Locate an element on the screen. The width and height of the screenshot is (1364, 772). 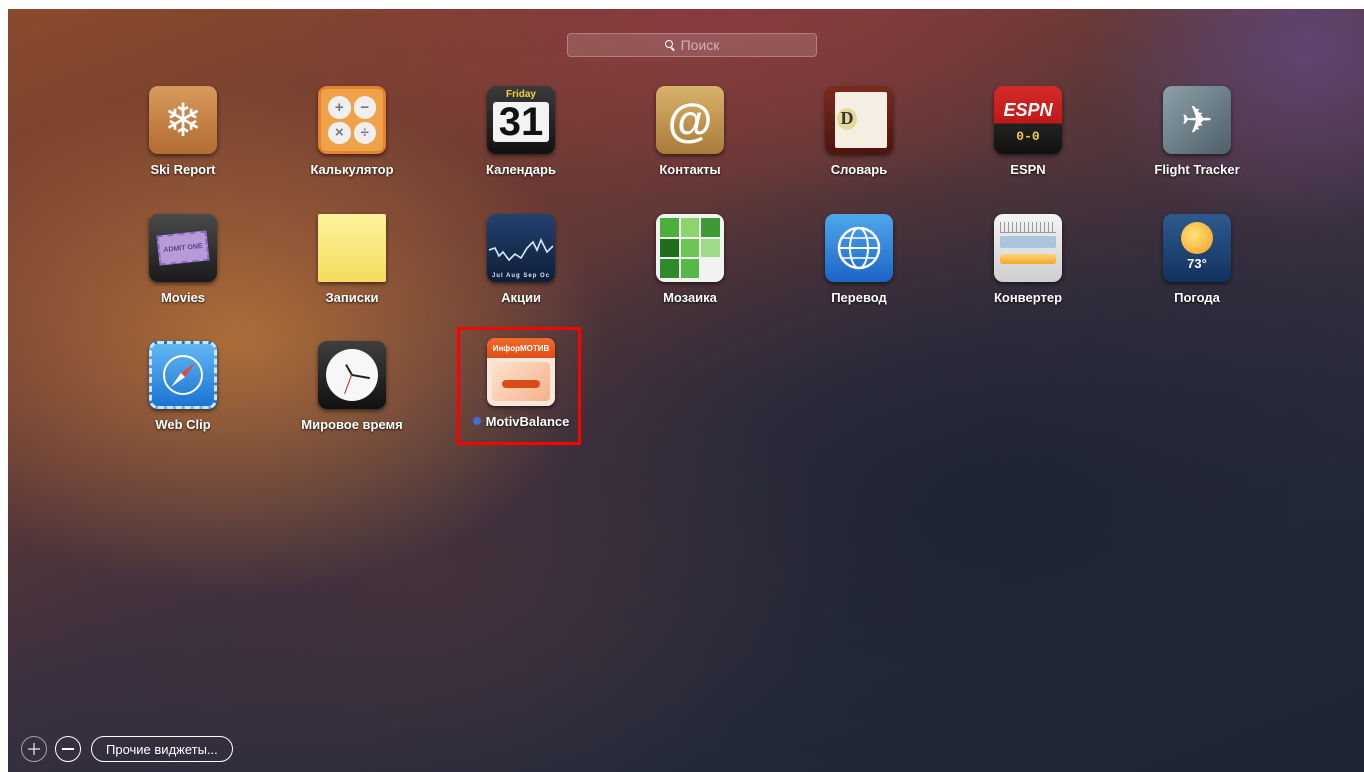
widget-world-clock: Мировое время is located at coordinates (352, 386).